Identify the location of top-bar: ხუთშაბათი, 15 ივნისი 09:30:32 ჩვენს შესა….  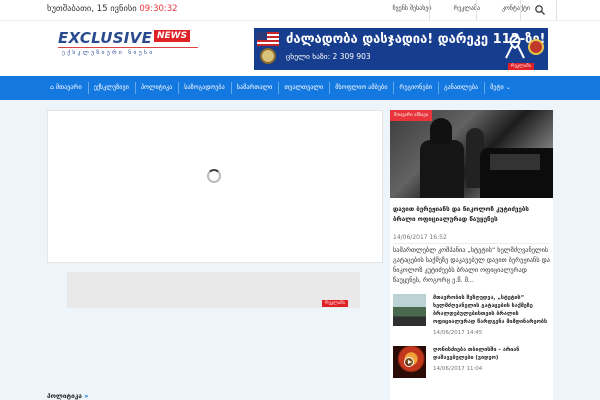
(300, 10).